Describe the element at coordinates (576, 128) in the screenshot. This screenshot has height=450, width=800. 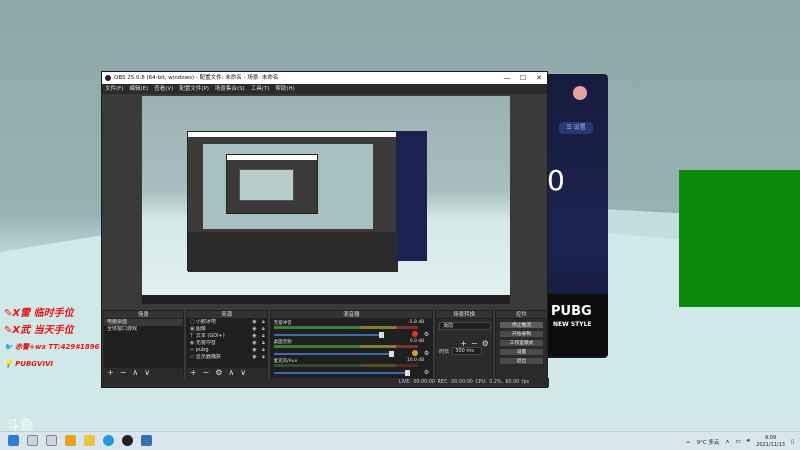
I see `panel-pill-button: ☰ 设置` at that location.